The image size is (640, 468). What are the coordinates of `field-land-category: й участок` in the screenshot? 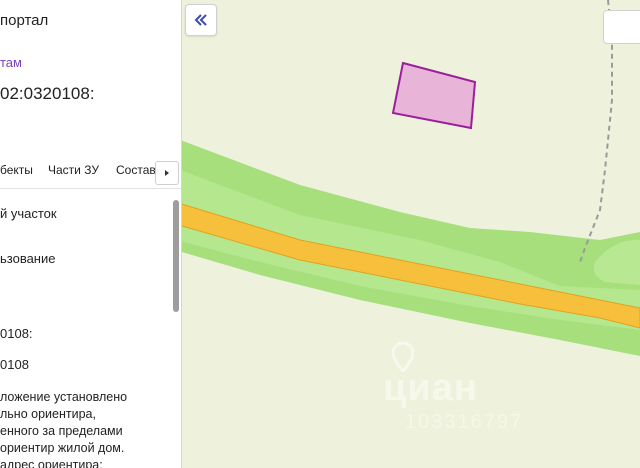 It's located at (28, 213).